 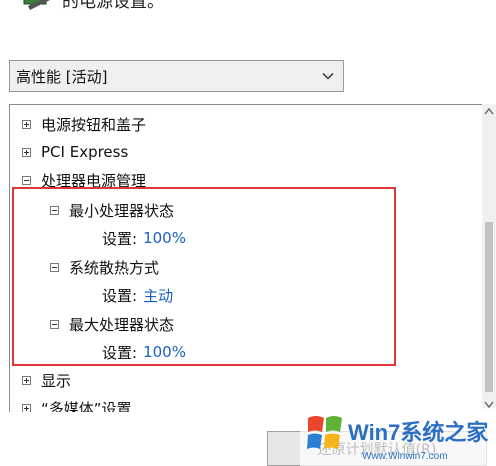 I want to click on restore-plan-defaults-button: 还原计划默认值(R), so click(x=377, y=448).